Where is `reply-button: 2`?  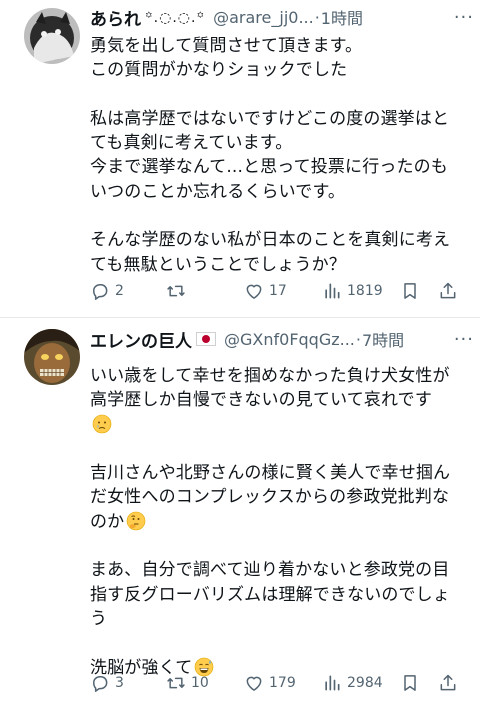
reply-button: 2 is located at coordinates (107, 291).